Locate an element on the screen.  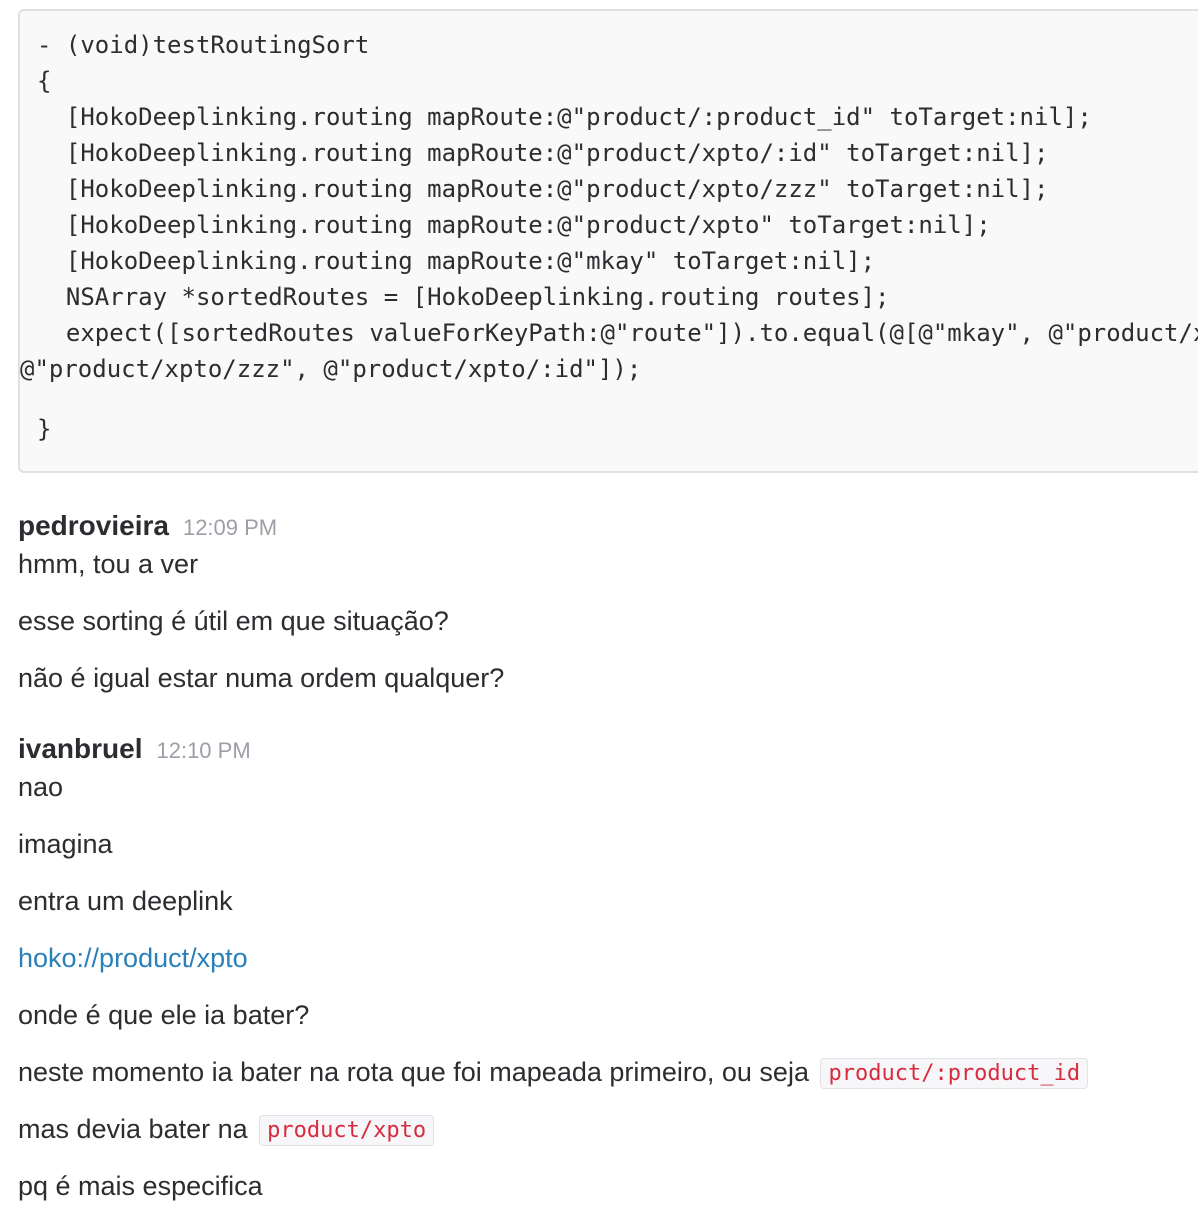
inline-code: product/xpto is located at coordinates (347, 1130).